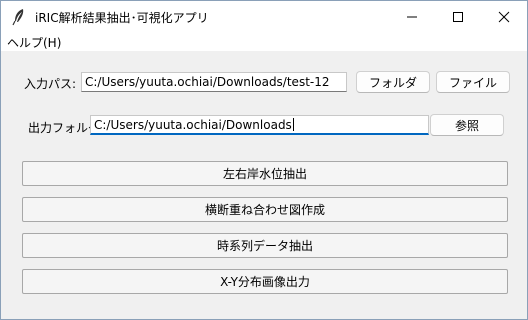  I want to click on action-label: 時系列データ抽出, so click(264, 246).